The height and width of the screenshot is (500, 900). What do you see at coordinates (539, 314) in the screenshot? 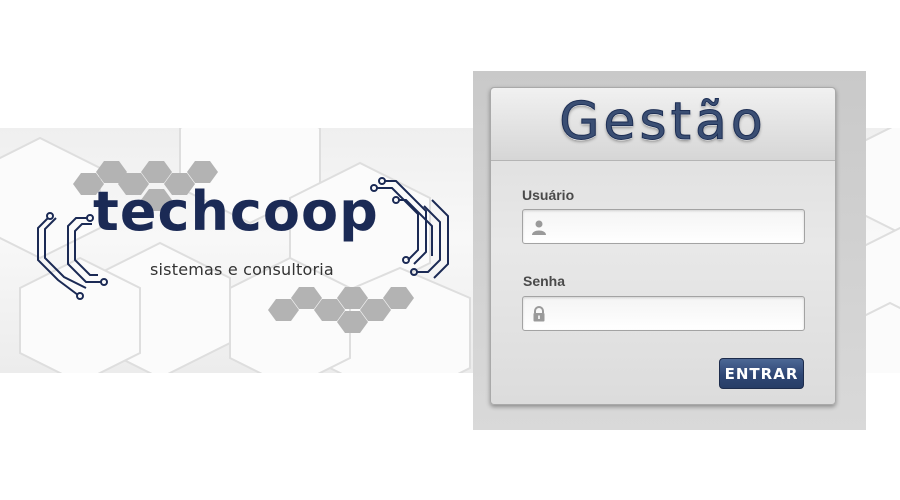
I see `lock-icon` at bounding box center [539, 314].